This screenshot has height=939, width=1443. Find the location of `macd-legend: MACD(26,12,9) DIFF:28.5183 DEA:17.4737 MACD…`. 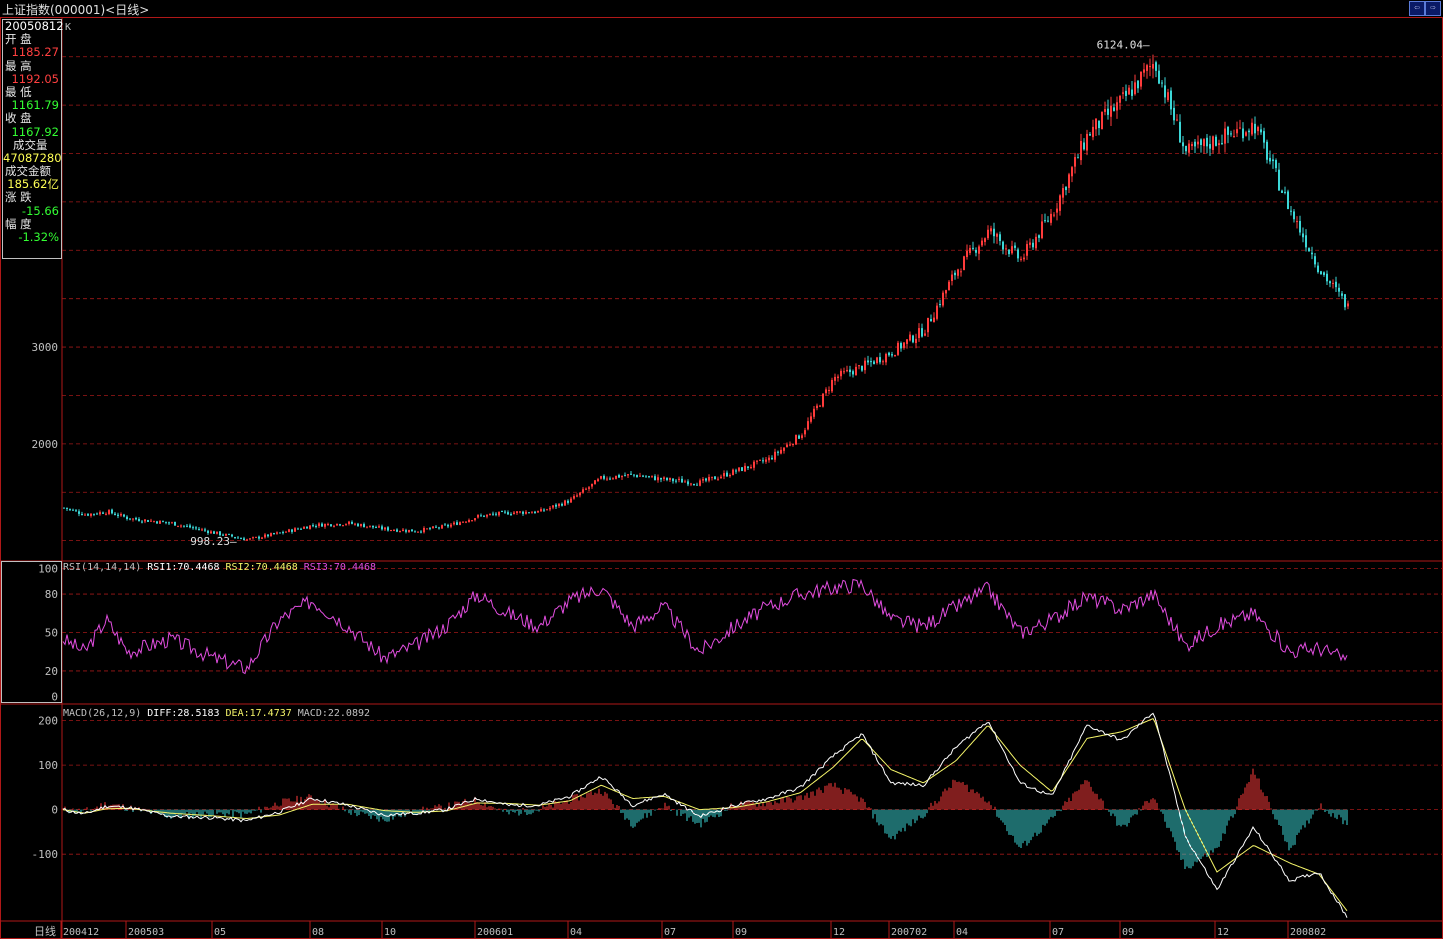

macd-legend: MACD(26,12,9) DIFF:28.5183 DEA:17.4737 MACD… is located at coordinates (219, 713).